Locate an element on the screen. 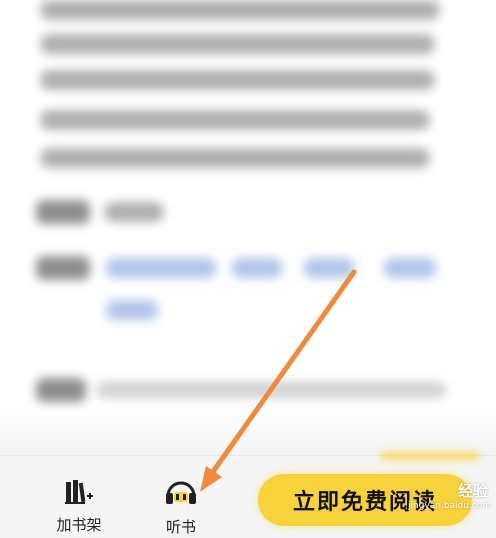 This screenshot has height=538, width=496. add-to-shelf-button: 加书架 is located at coordinates (79, 506).